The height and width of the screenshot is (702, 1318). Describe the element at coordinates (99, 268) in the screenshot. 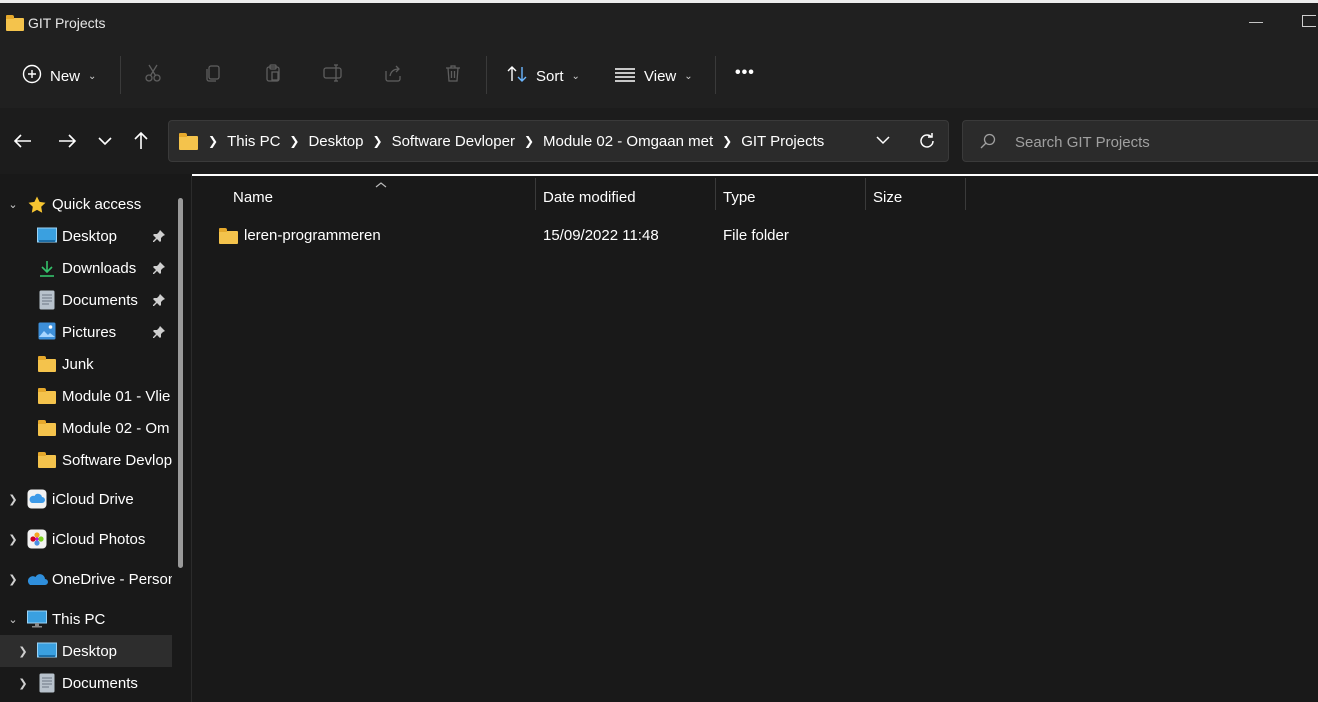

I see `sidebar-item-label: Downloads` at that location.